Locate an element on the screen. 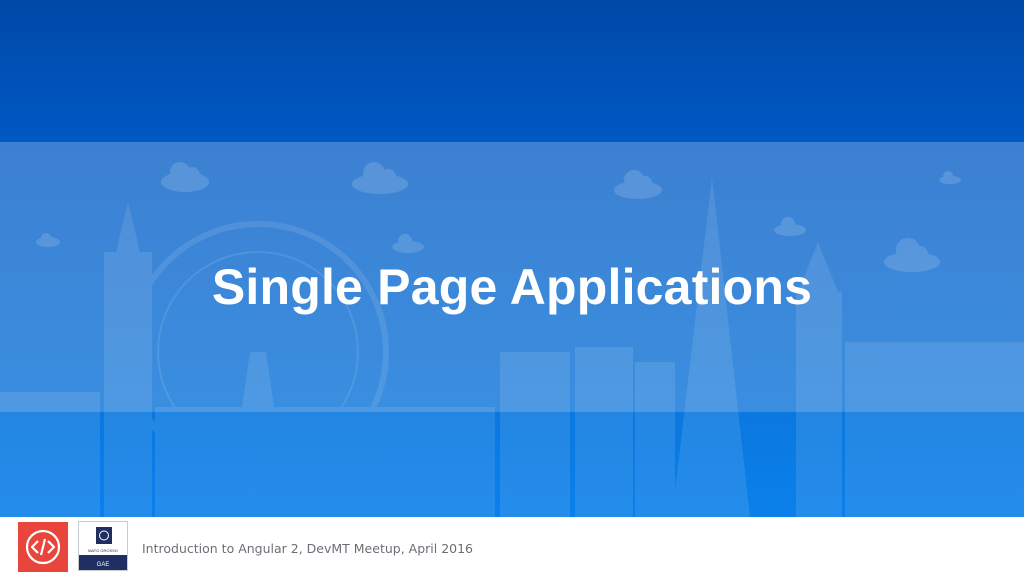 Image resolution: width=1024 pixels, height=576 pixels. code-brackets-icon is located at coordinates (43, 547).